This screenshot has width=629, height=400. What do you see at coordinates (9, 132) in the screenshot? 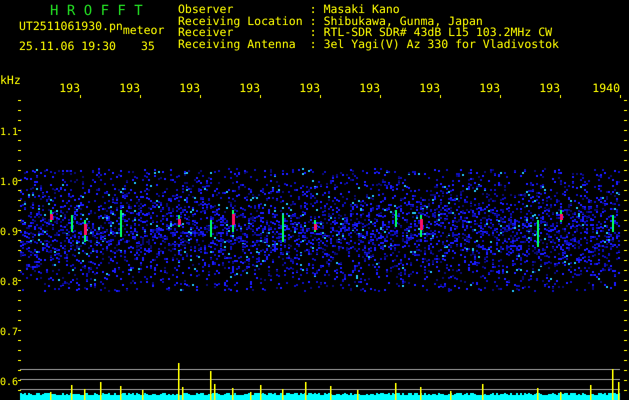
I see `frequency-axis-label: 1.1` at bounding box center [9, 132].